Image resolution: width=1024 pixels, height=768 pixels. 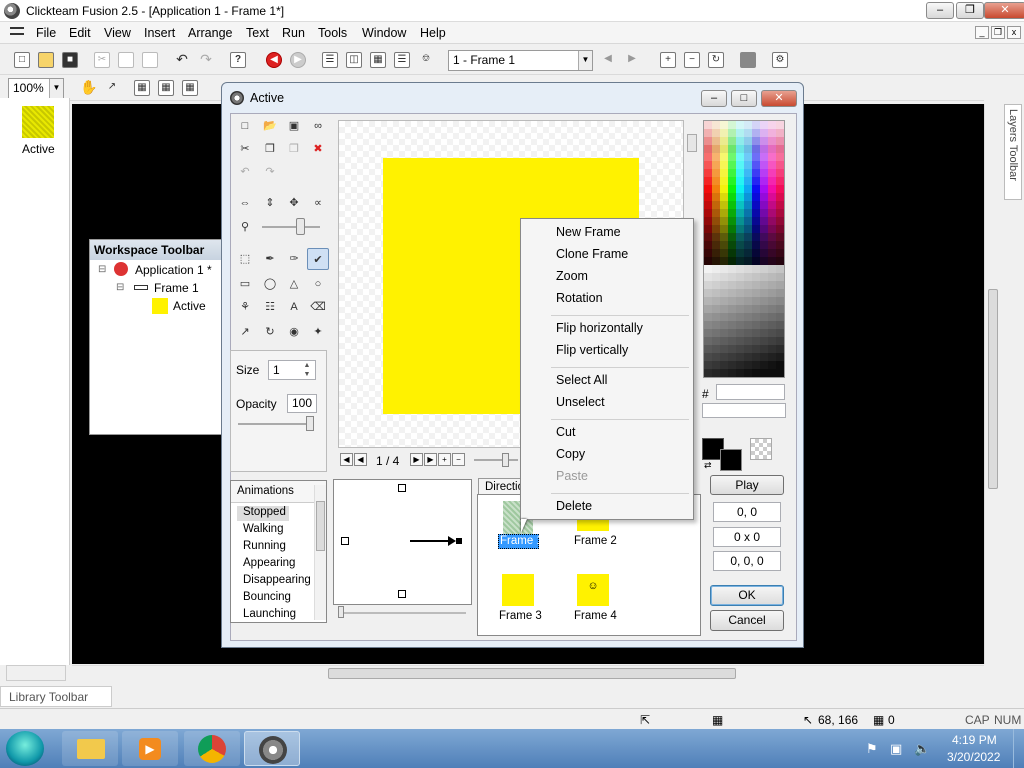 What do you see at coordinates (270, 259) in the screenshot?
I see `eyedropper-icon: ✒` at bounding box center [270, 259].